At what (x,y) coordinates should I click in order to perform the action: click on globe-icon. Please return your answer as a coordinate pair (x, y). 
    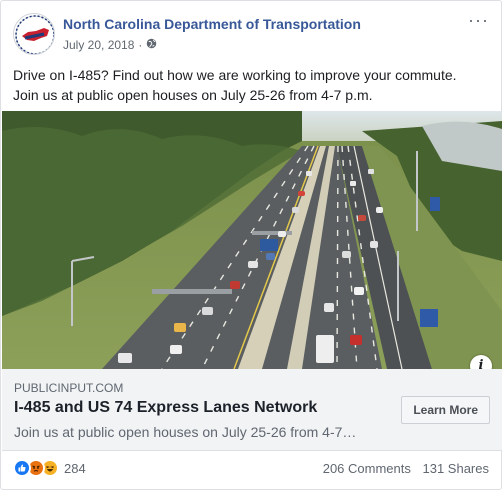
    Looking at the image, I should click on (151, 45).